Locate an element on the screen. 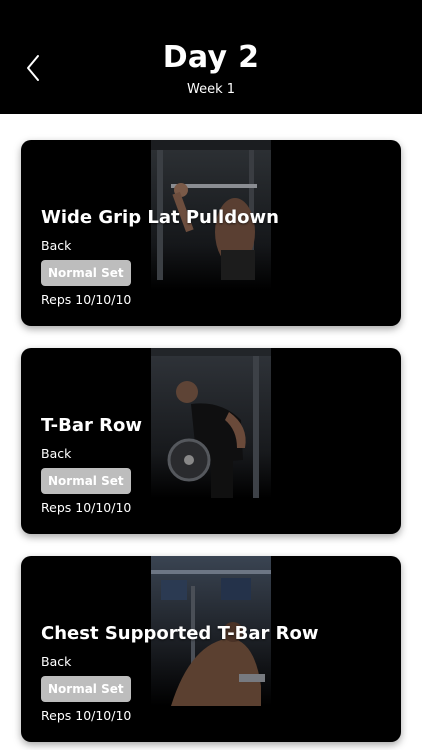 The image size is (422, 750). exercise-info: T-Bar Row Back Normal Set Reps 10/10/10 is located at coordinates (216, 465).